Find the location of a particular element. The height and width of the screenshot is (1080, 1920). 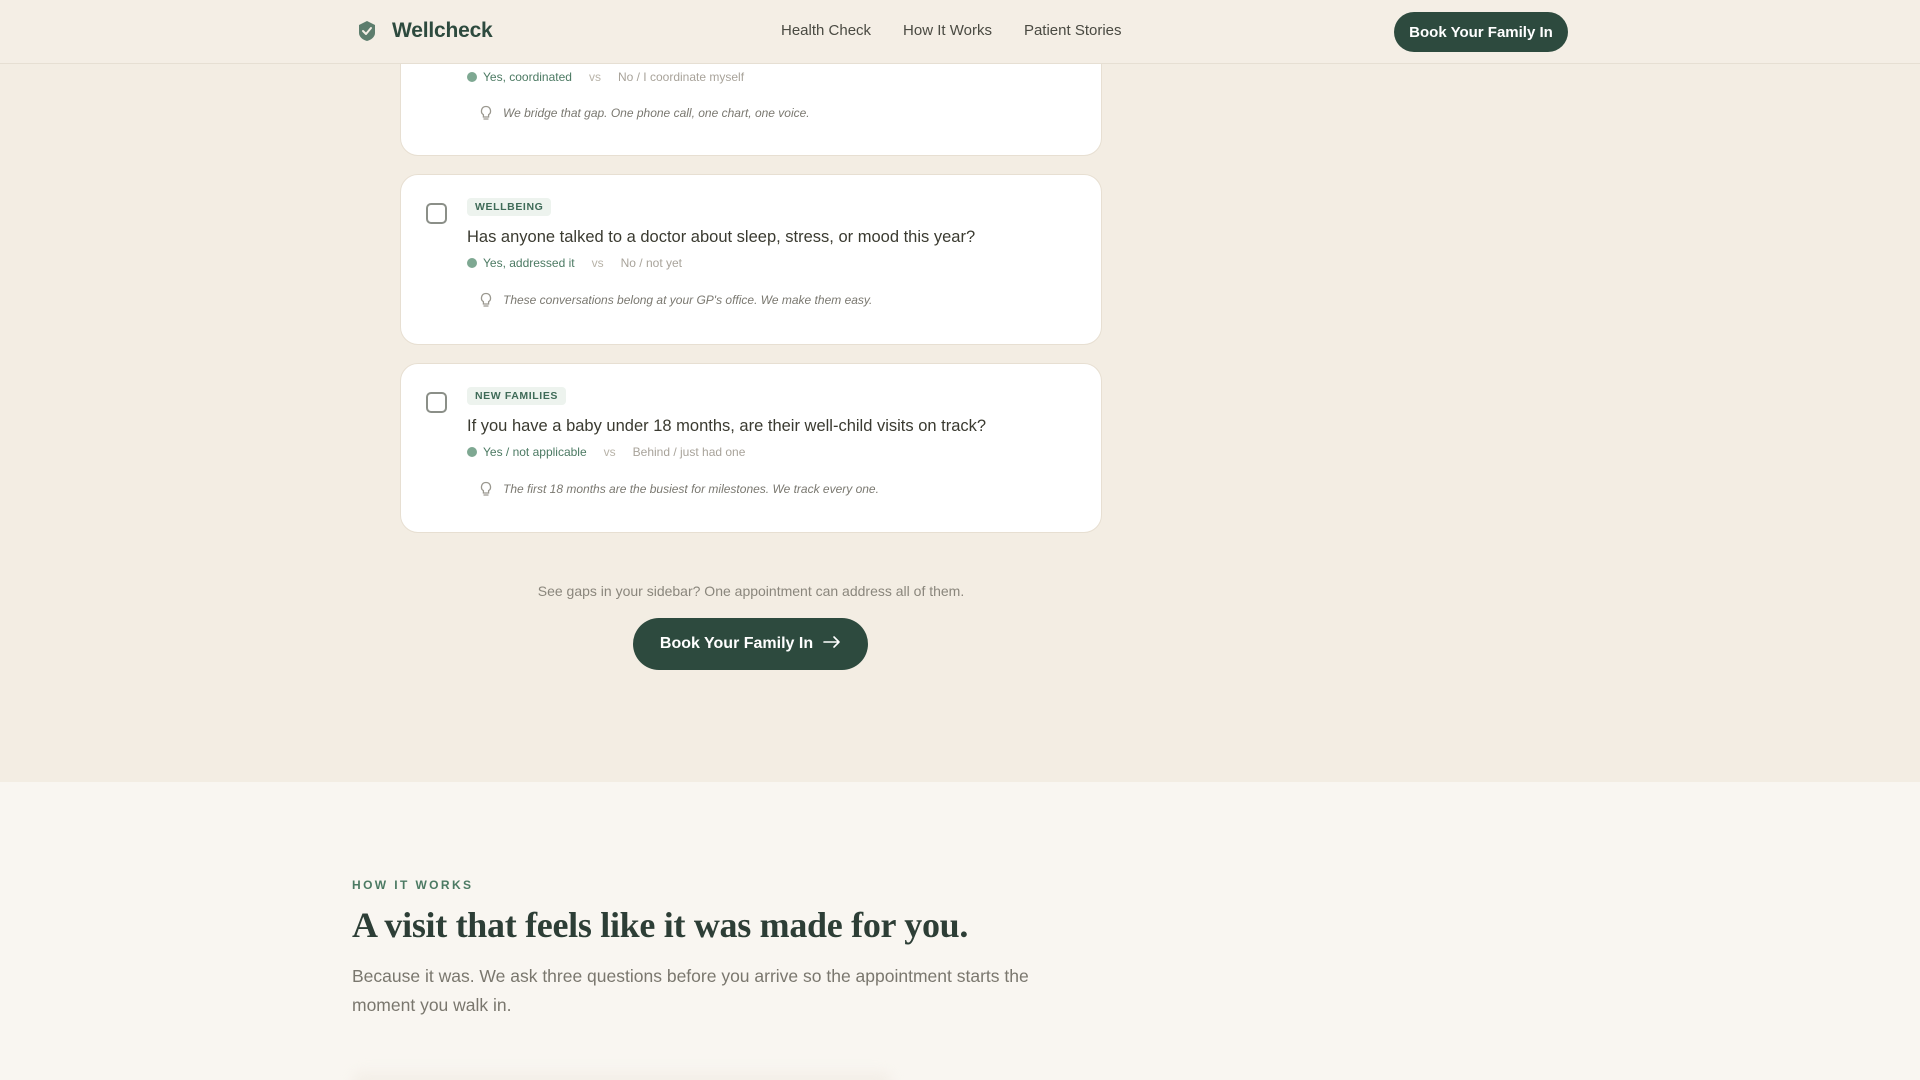

answer-yes: Yes / not applicable is located at coordinates (527, 452).